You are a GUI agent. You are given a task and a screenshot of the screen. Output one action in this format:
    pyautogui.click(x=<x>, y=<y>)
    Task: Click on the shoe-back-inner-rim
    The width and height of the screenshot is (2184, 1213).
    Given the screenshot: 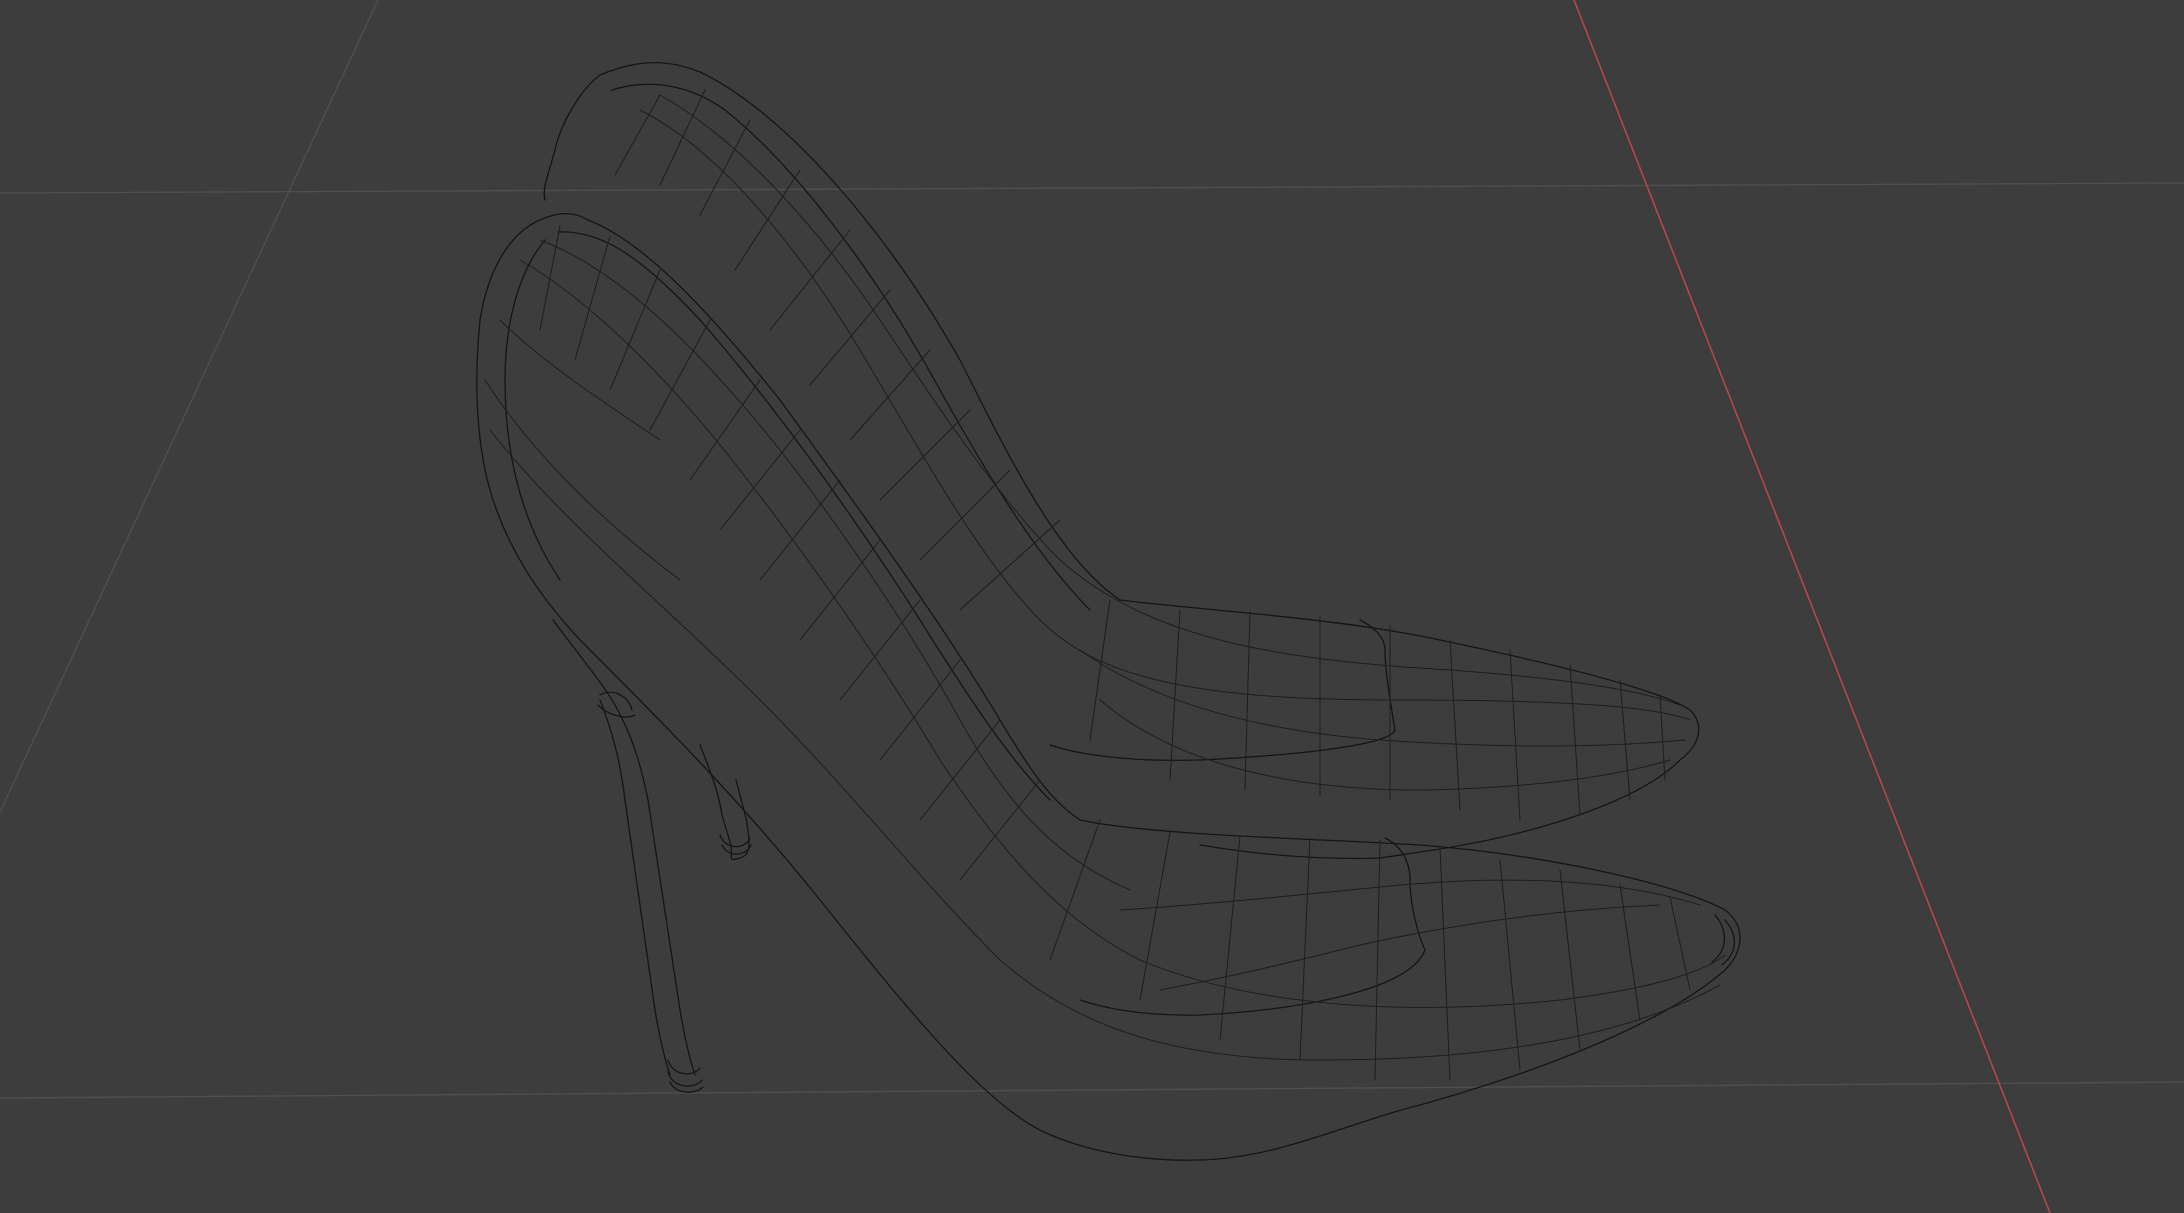 What is the action you would take?
    pyautogui.click(x=851, y=347)
    